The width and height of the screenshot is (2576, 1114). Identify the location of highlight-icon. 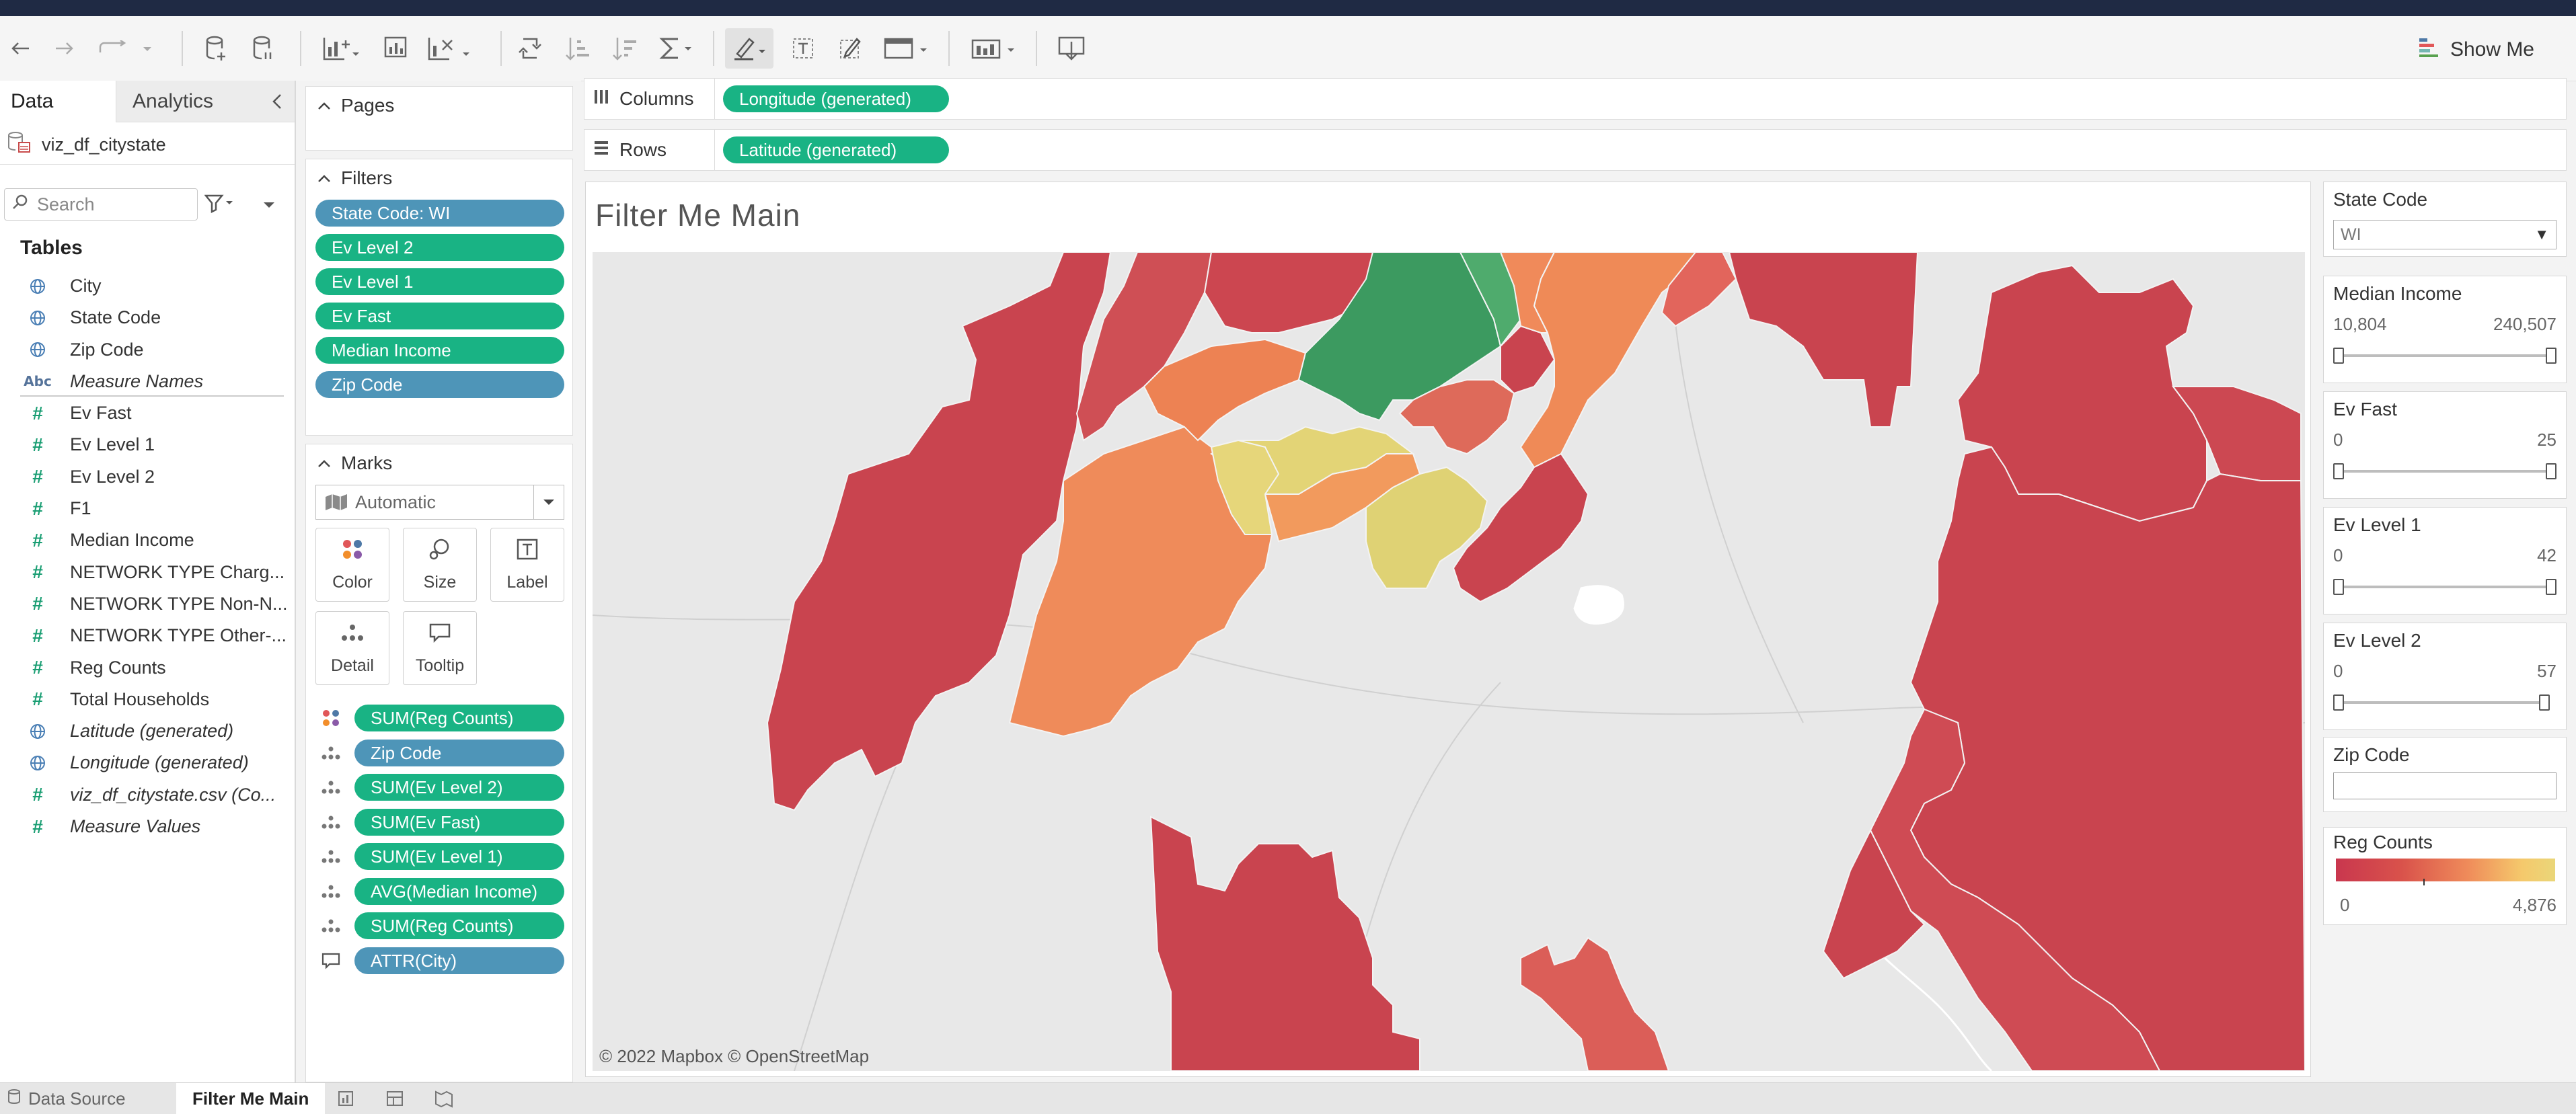
(749, 49).